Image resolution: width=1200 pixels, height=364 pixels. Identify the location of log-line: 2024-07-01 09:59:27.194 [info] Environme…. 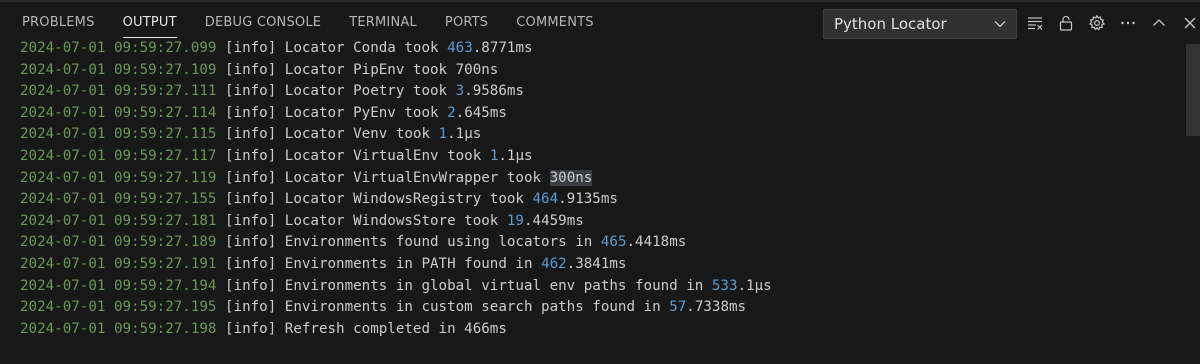
(600, 287).